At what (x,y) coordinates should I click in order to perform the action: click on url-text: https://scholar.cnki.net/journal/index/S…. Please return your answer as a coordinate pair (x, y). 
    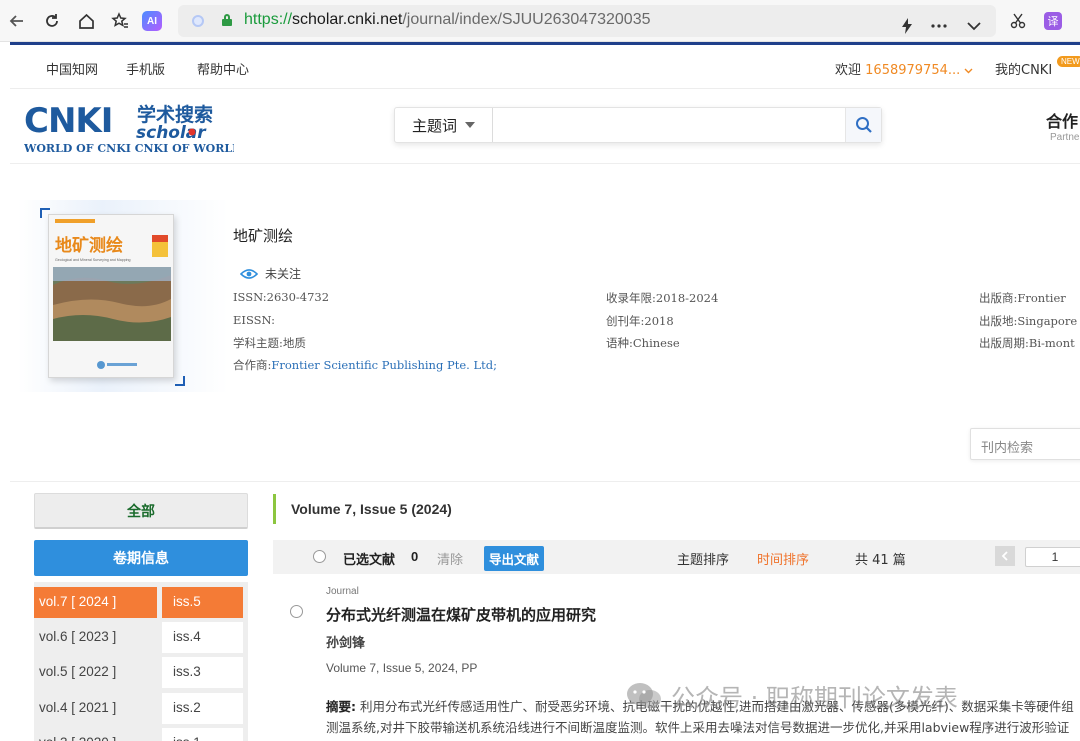
    Looking at the image, I should click on (447, 20).